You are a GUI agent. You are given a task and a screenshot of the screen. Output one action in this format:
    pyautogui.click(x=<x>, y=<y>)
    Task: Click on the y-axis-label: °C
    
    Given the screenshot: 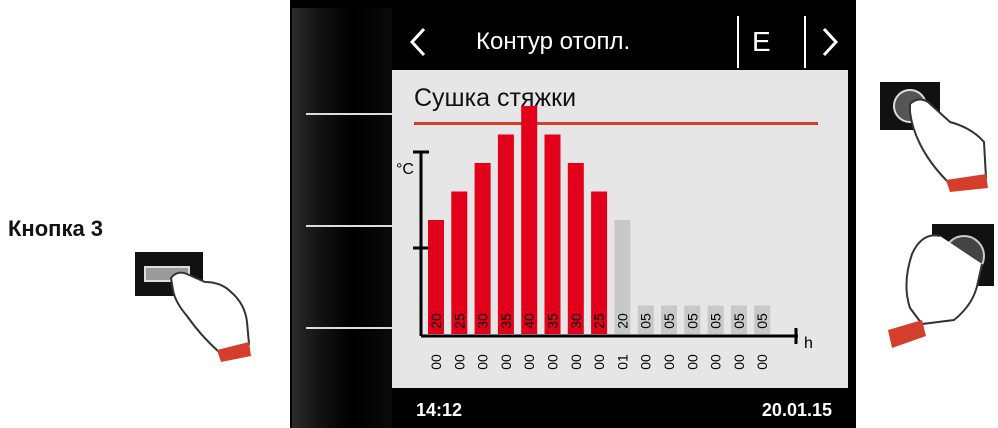 What is the action you would take?
    pyautogui.click(x=405, y=169)
    